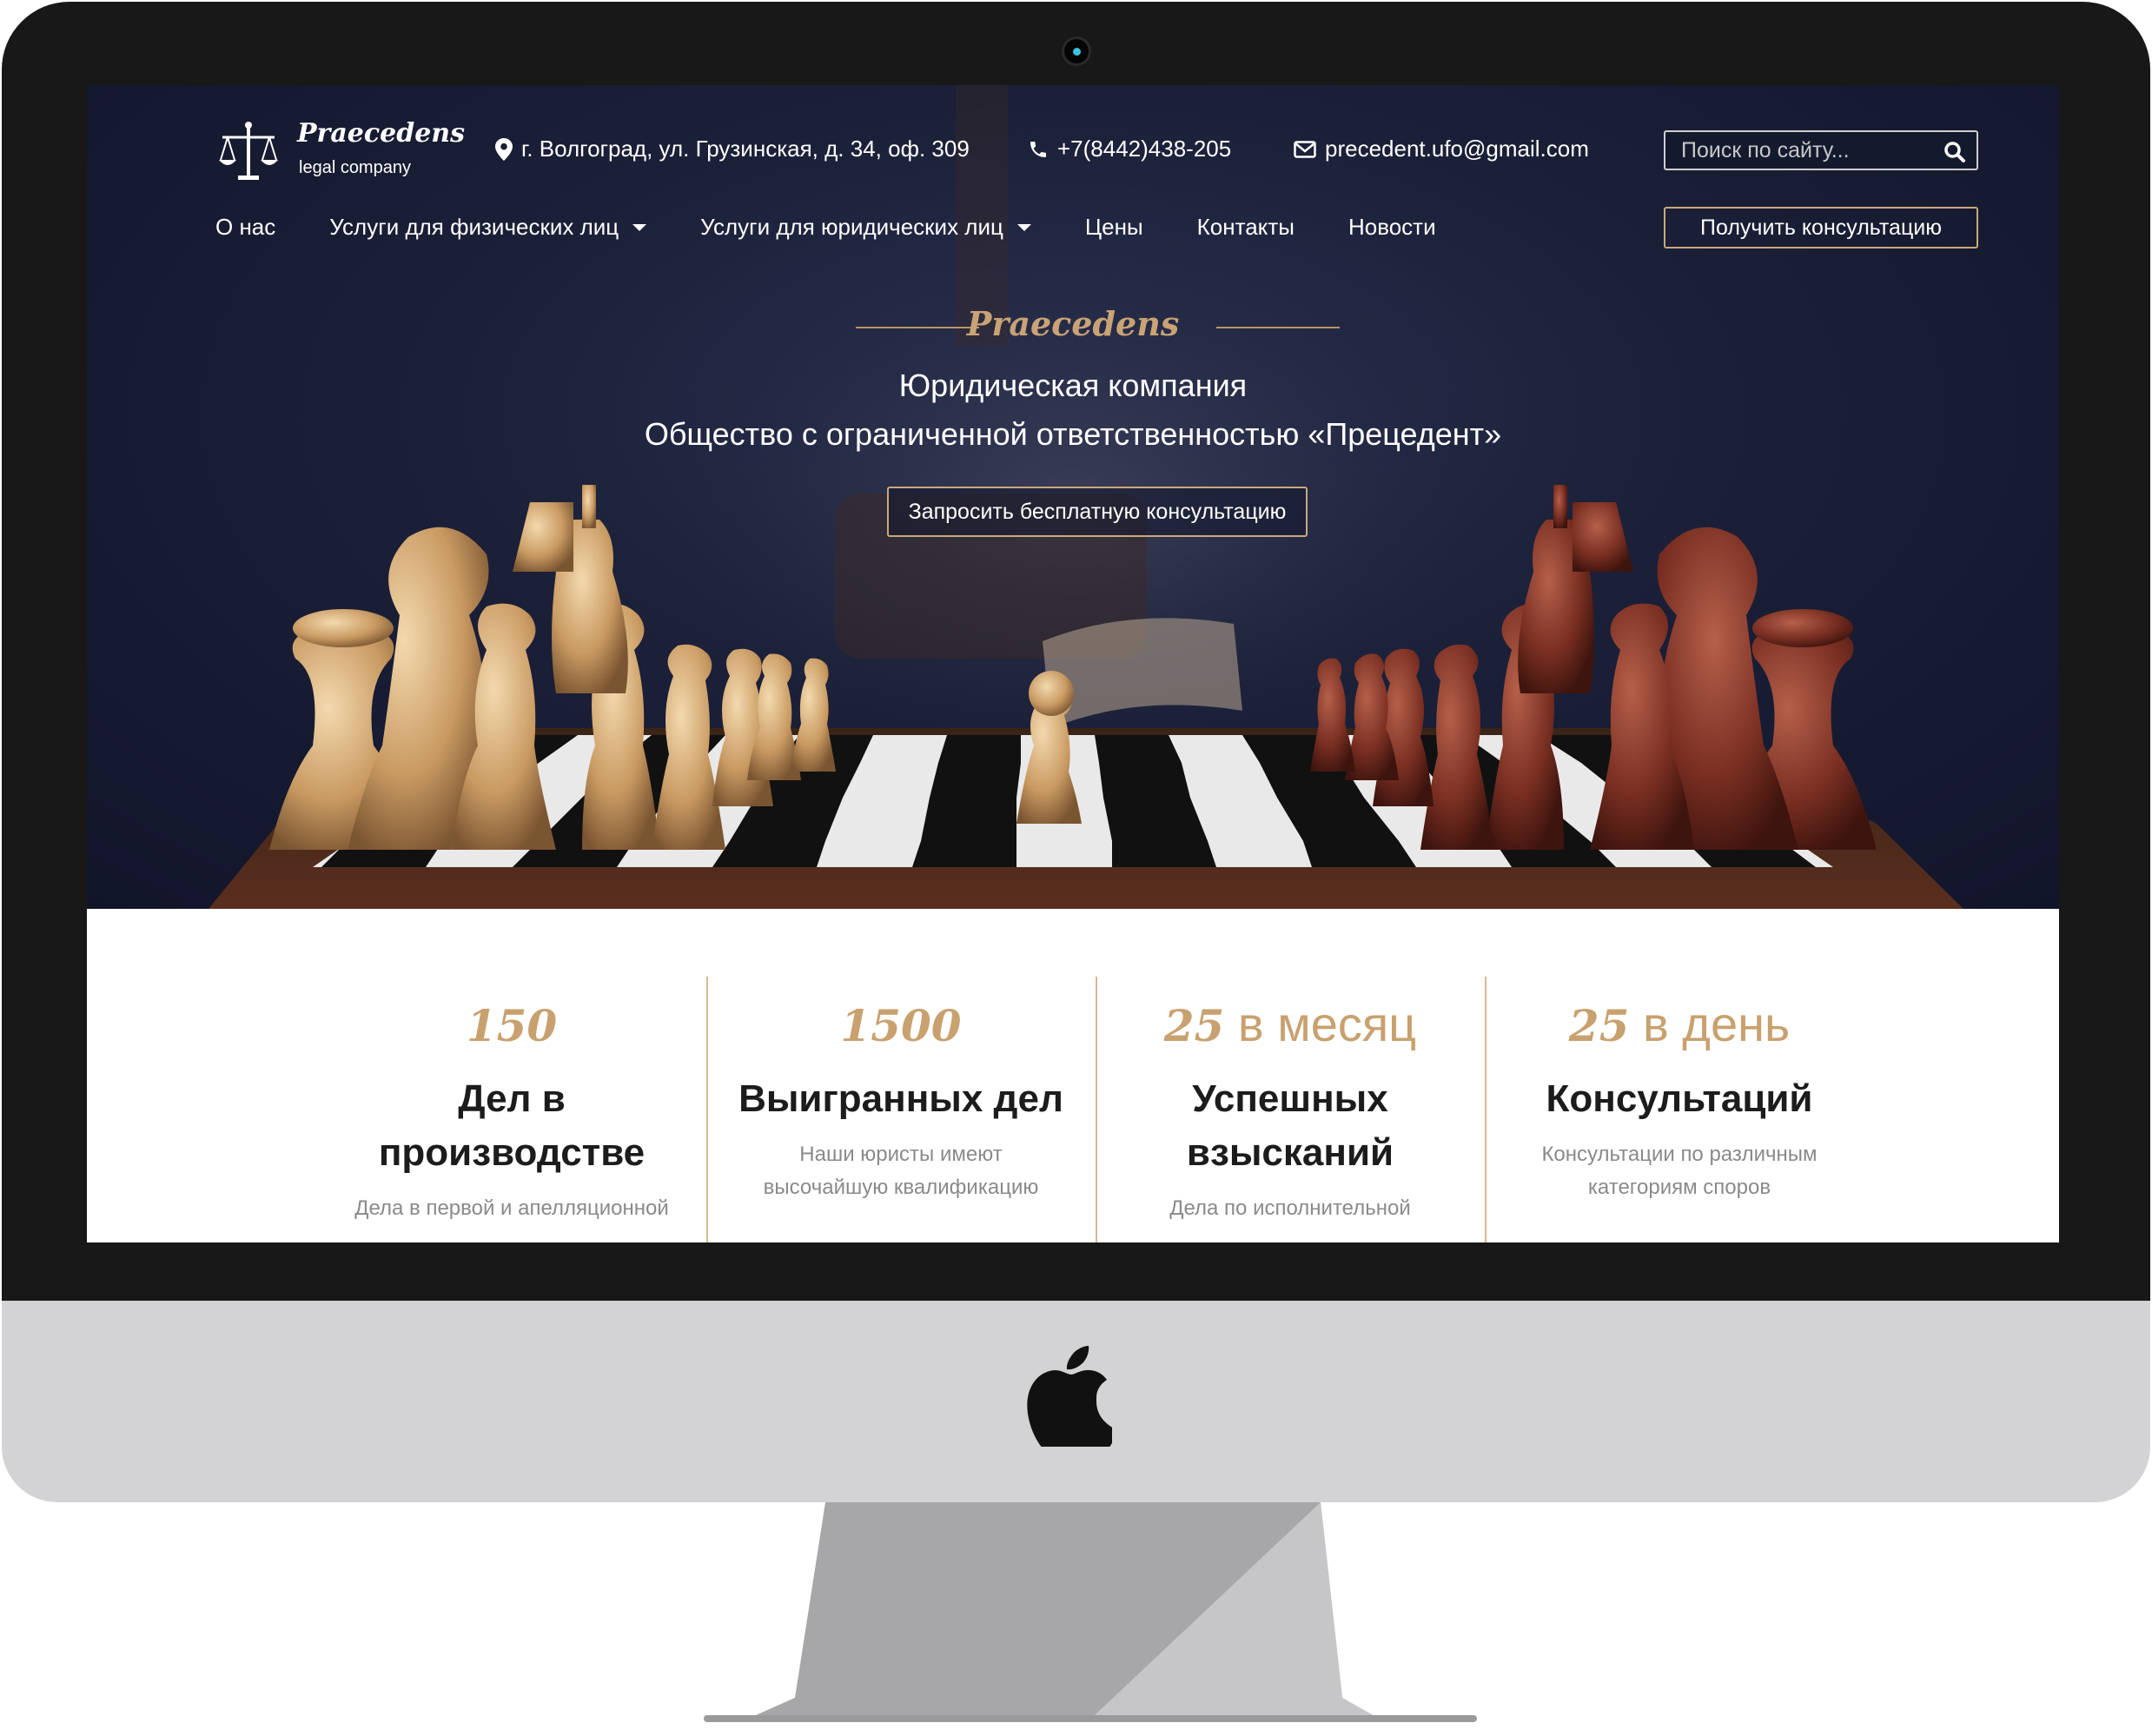  Describe the element at coordinates (1679, 1187) in the screenshot. I see `stat-desc-line: категориям споров` at that location.